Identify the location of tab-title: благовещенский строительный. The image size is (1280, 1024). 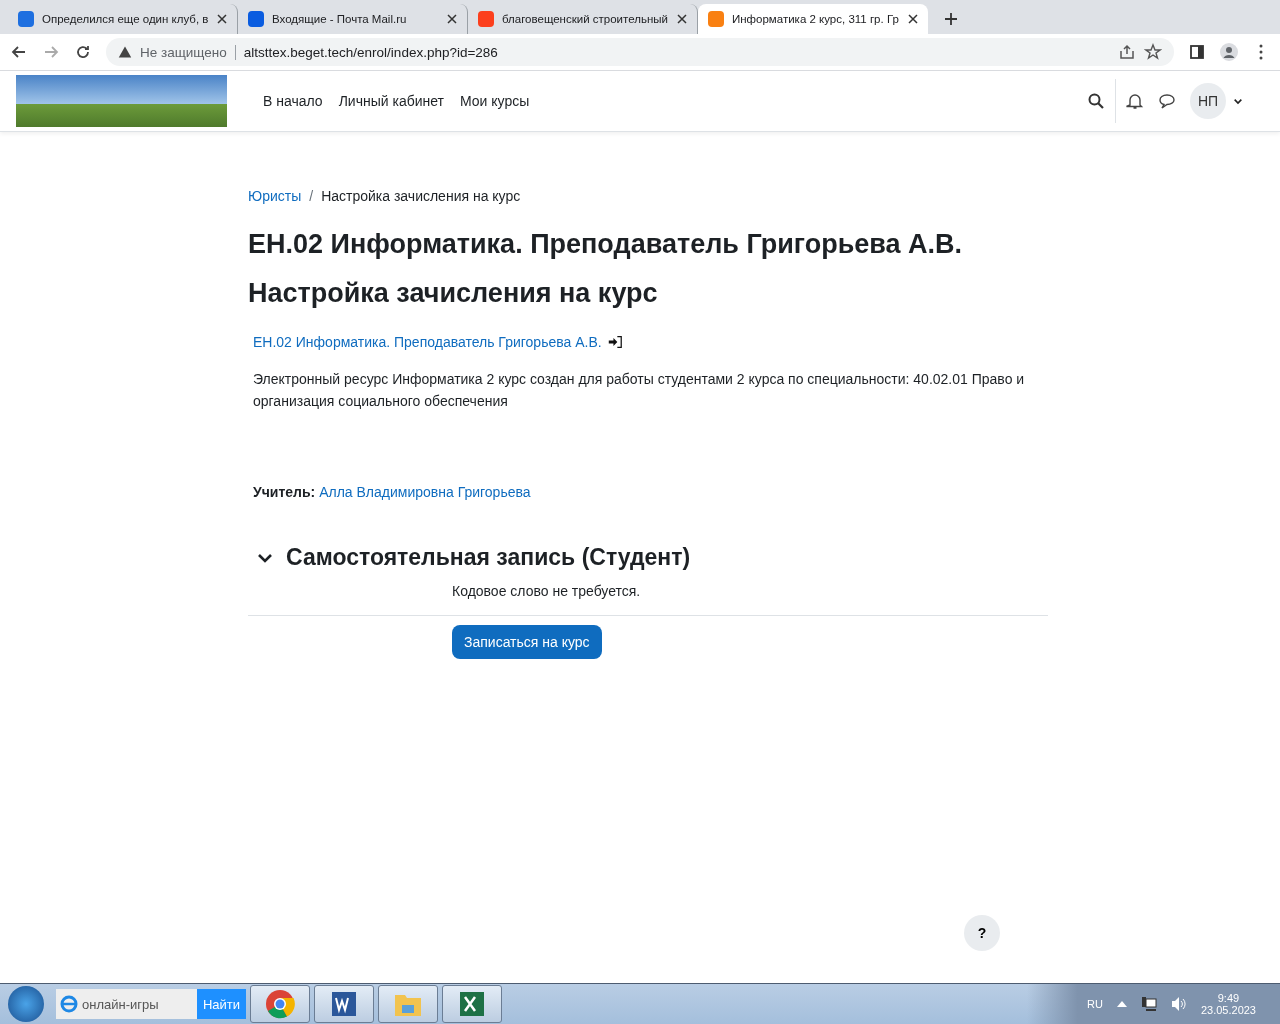
(585, 19).